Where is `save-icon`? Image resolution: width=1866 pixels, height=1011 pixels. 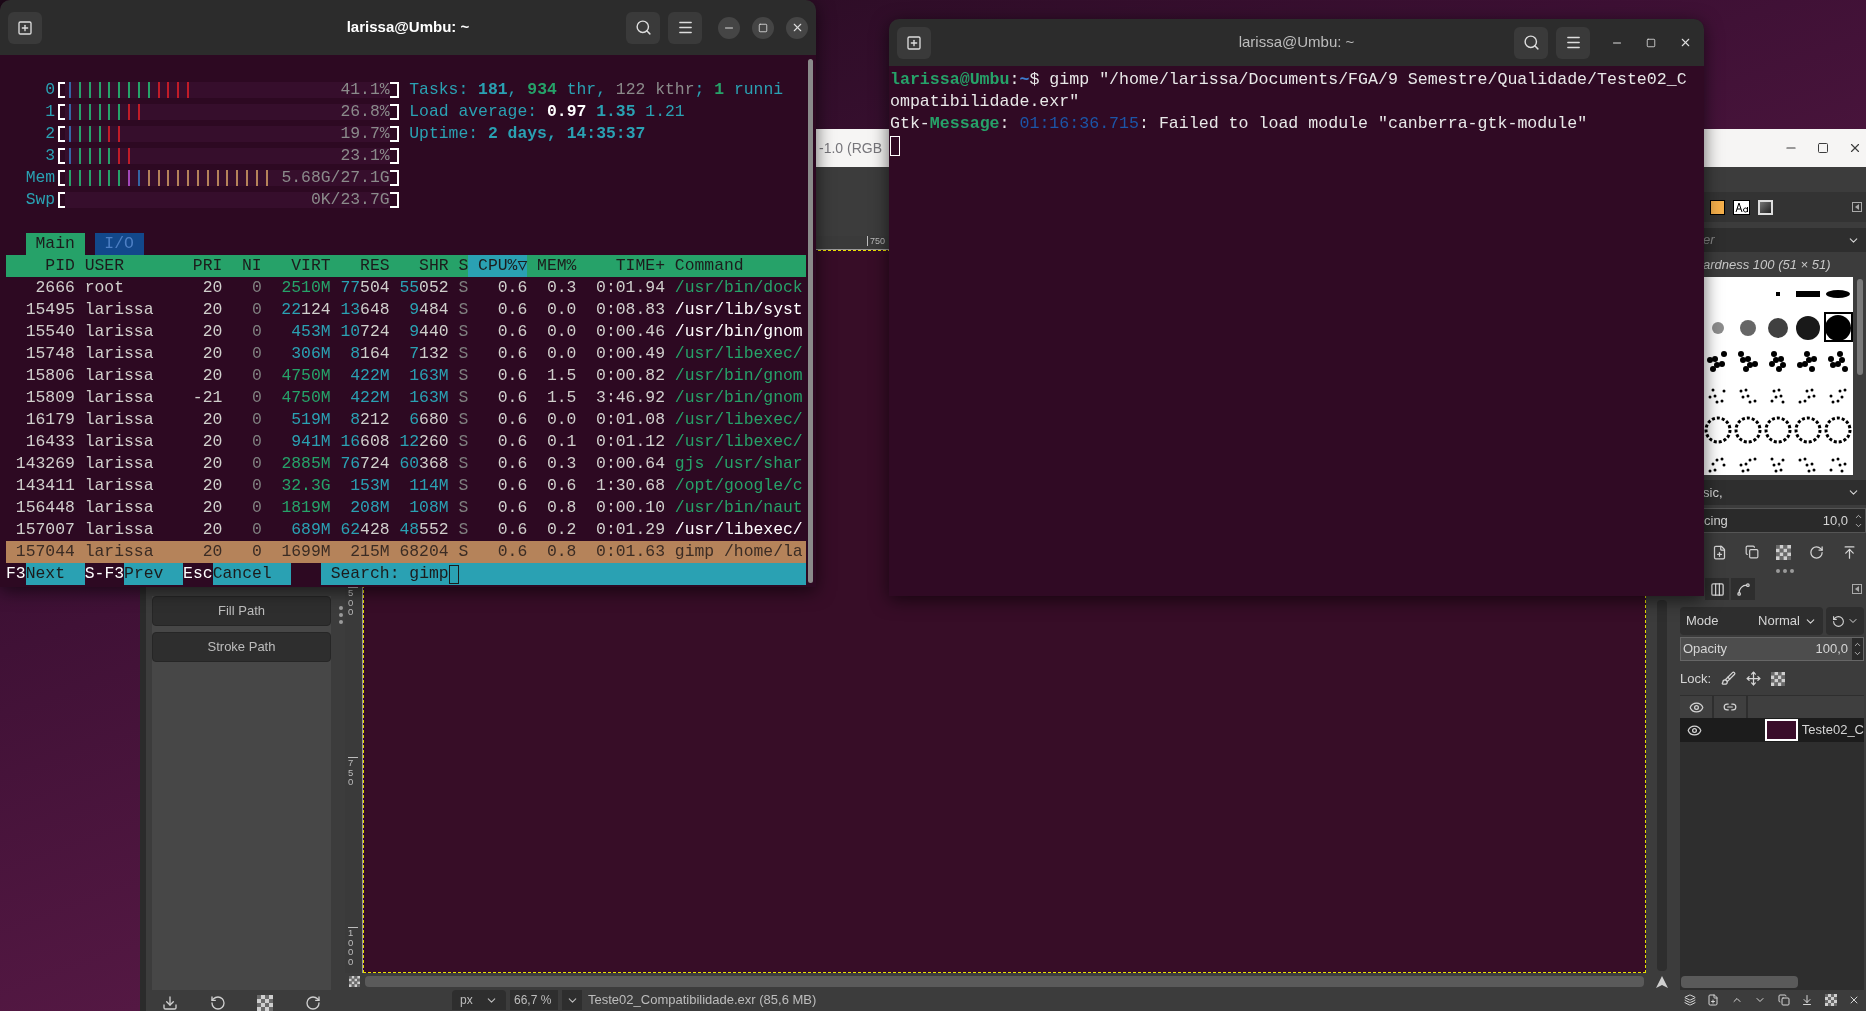
save-icon is located at coordinates (169, 1003).